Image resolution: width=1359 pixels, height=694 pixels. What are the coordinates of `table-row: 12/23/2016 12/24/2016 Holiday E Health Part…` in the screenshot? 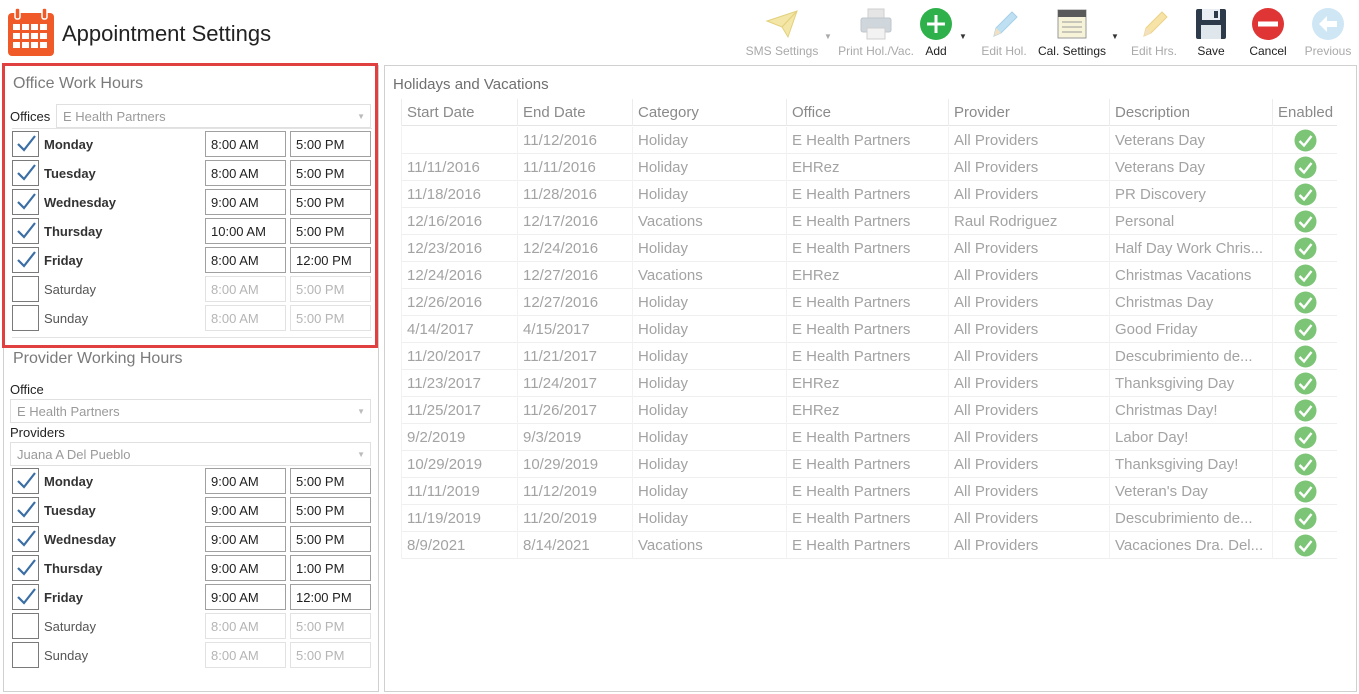 It's located at (869, 248).